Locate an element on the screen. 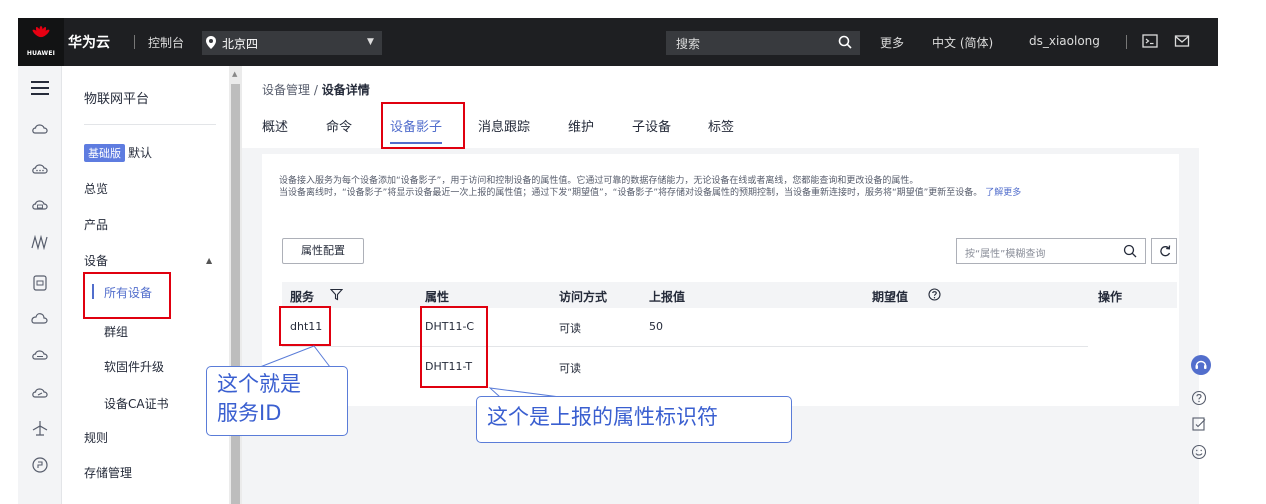 The height and width of the screenshot is (504, 1266). annotation-service-id: 这个就是 服务ID is located at coordinates (277, 401).